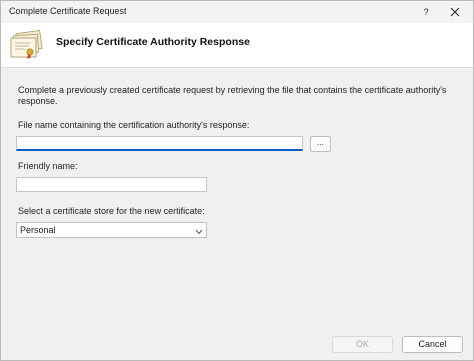 The width and height of the screenshot is (474, 361). I want to click on page-title: Specify Certificate Authority Response, so click(153, 42).